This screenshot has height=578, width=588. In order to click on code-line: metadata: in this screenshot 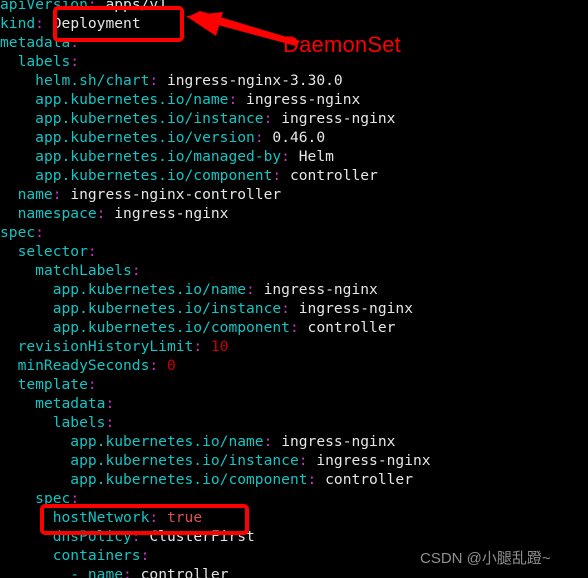, I will do `click(294, 403)`.